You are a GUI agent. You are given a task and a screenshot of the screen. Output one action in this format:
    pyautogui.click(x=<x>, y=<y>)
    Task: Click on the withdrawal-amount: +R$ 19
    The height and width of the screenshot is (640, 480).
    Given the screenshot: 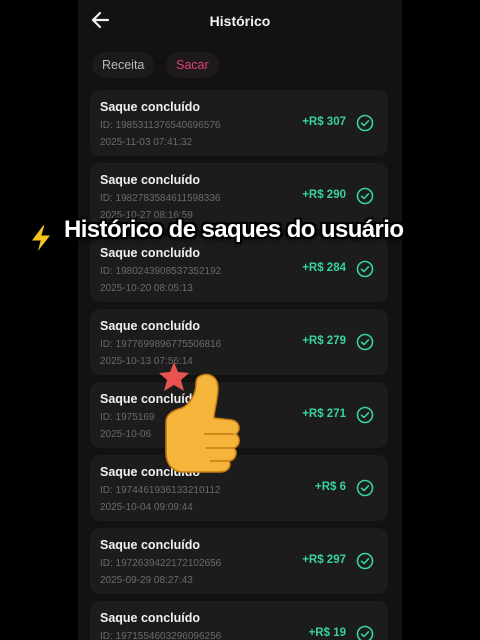 What is the action you would take?
    pyautogui.click(x=327, y=633)
    